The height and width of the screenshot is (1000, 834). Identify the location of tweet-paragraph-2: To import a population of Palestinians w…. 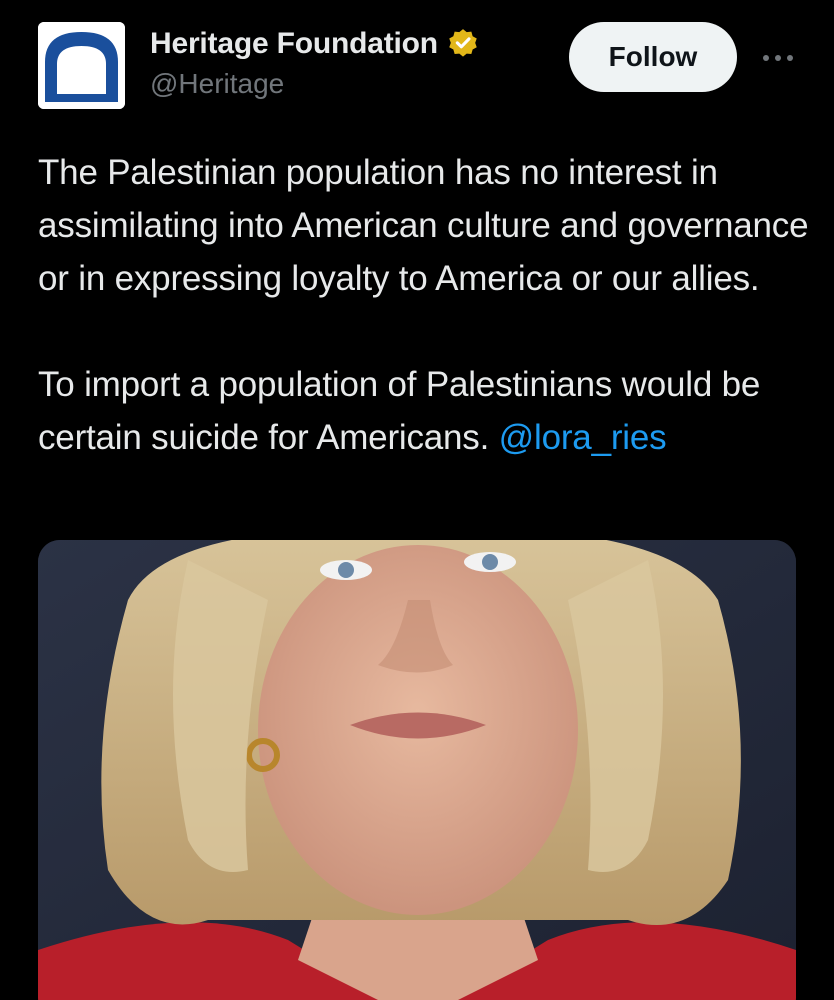
(428, 411).